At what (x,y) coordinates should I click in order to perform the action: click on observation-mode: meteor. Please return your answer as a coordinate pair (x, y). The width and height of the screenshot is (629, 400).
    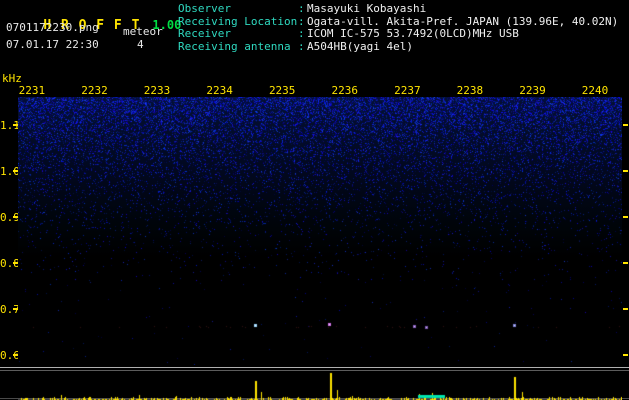
    Looking at the image, I should click on (143, 31).